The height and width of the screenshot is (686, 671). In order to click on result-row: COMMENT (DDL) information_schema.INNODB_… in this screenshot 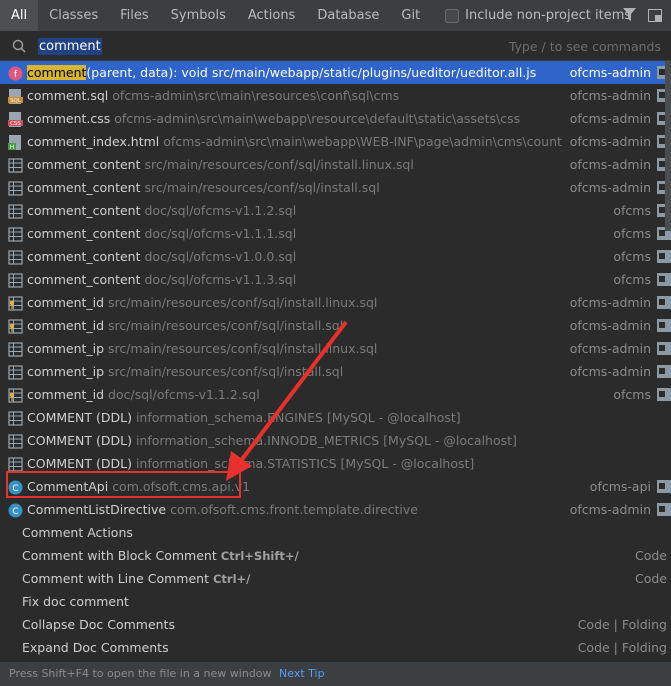, I will do `click(335, 440)`.